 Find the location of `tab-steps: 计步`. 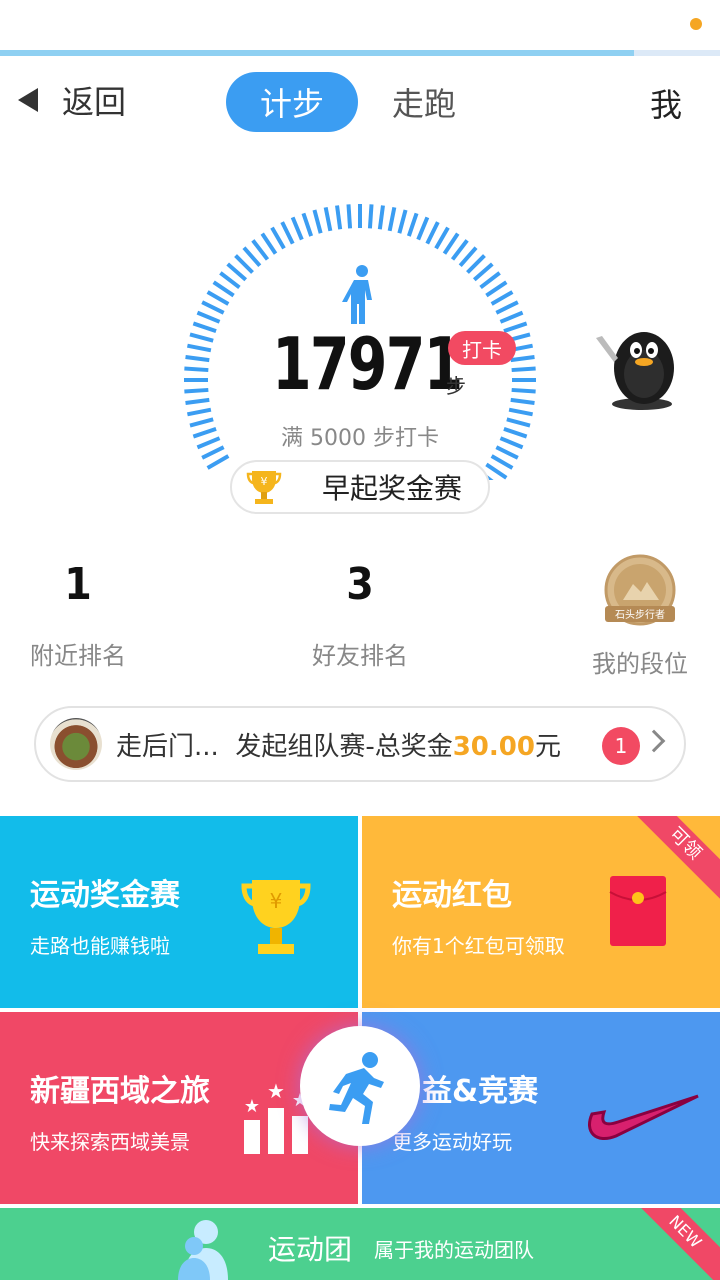

tab-steps: 计步 is located at coordinates (292, 102).